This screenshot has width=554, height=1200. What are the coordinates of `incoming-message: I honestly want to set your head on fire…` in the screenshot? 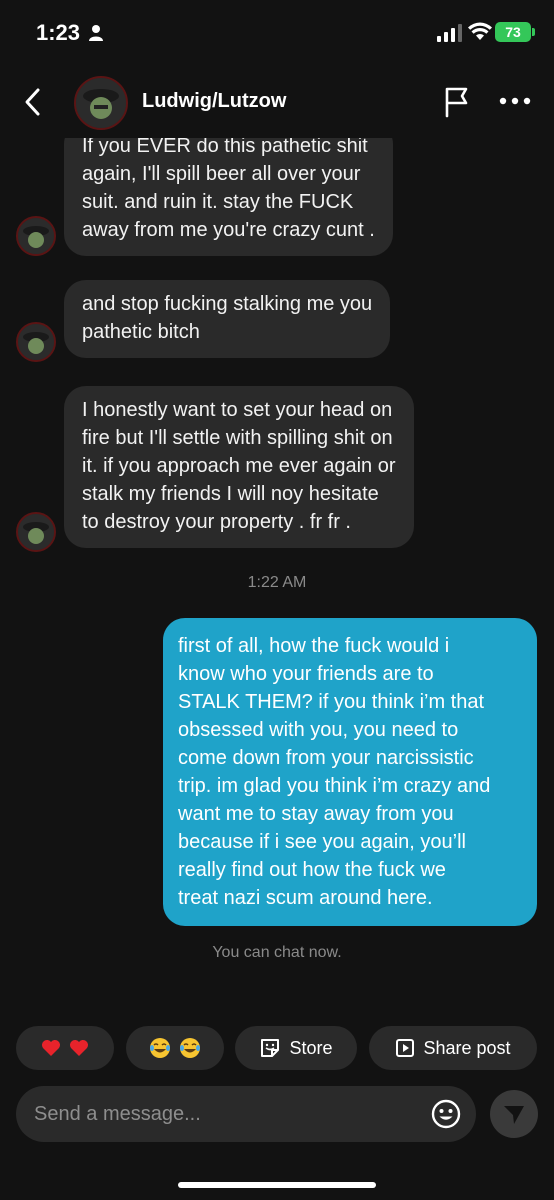 It's located at (239, 467).